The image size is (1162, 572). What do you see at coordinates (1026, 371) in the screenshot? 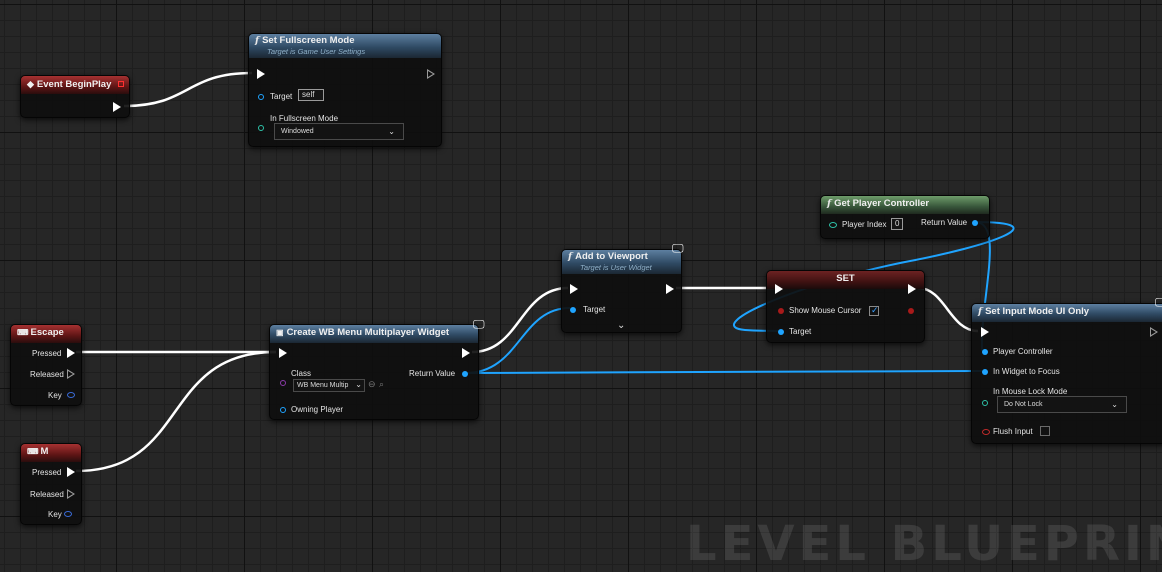
I see `widget-to-focus-label: In Widget to Focus` at bounding box center [1026, 371].